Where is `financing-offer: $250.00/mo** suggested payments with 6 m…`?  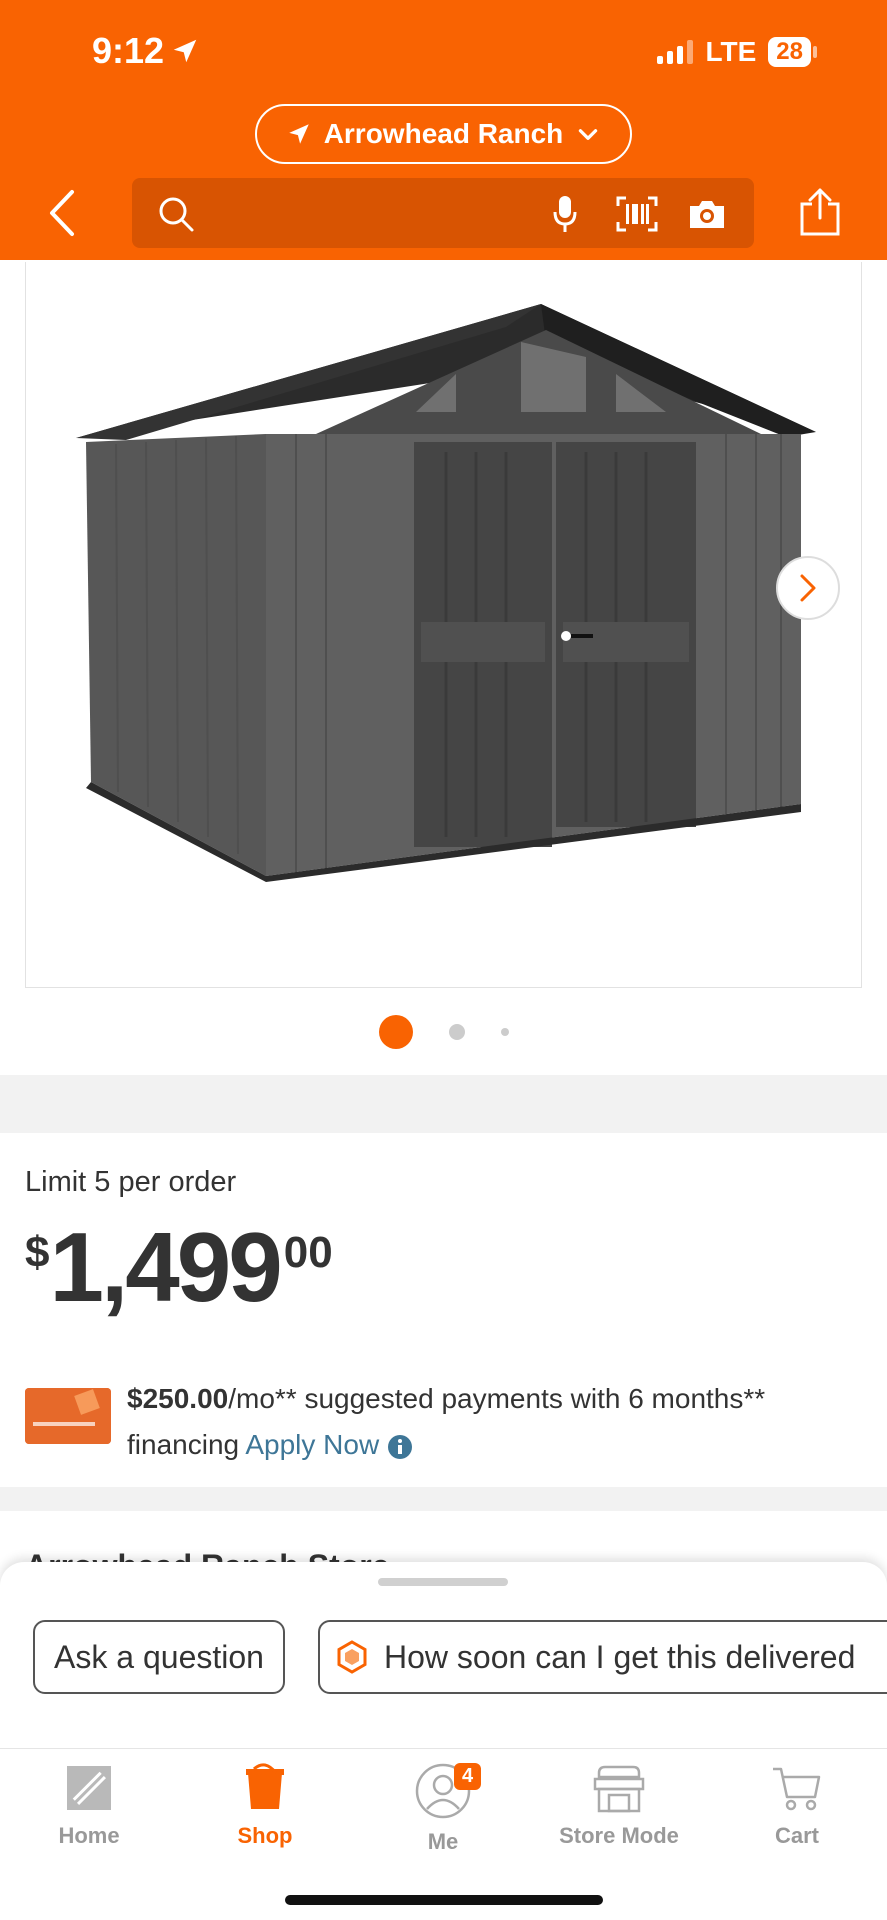
financing-offer: $250.00/mo** suggested payments with 6 m… is located at coordinates (445, 1422).